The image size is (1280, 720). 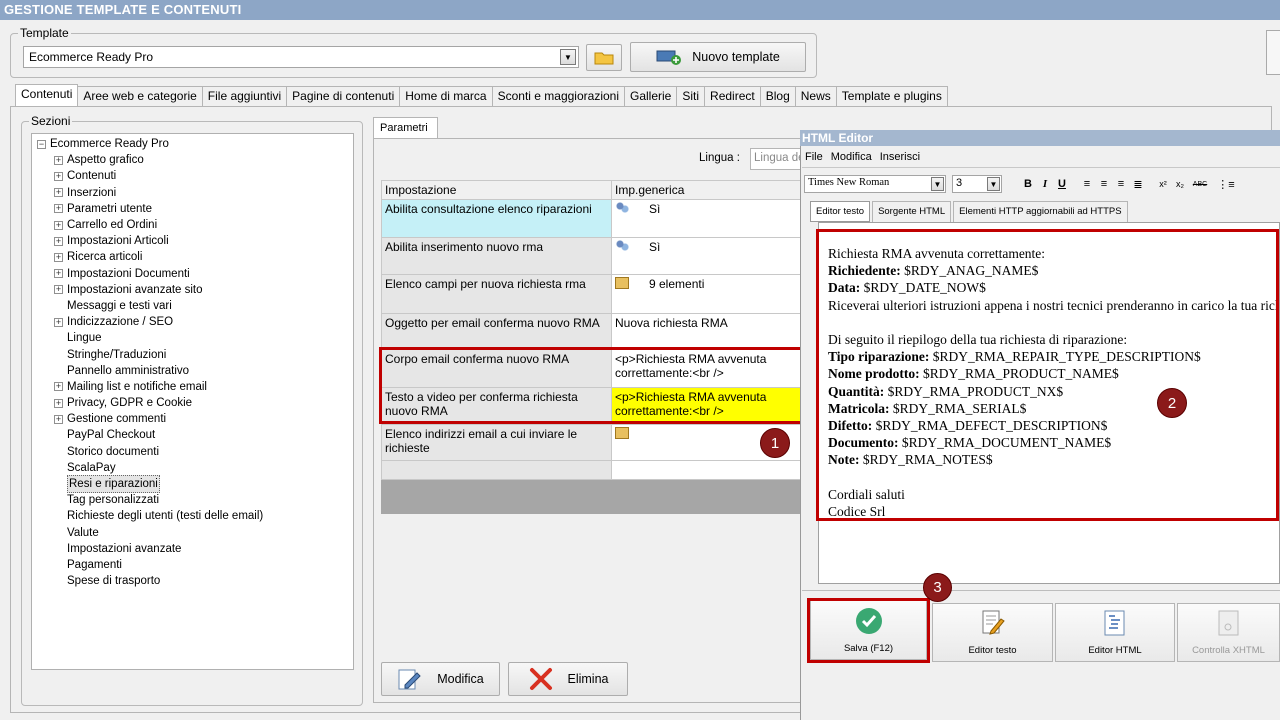 I want to click on tree-item: PayPal Checkout, so click(x=203, y=435).